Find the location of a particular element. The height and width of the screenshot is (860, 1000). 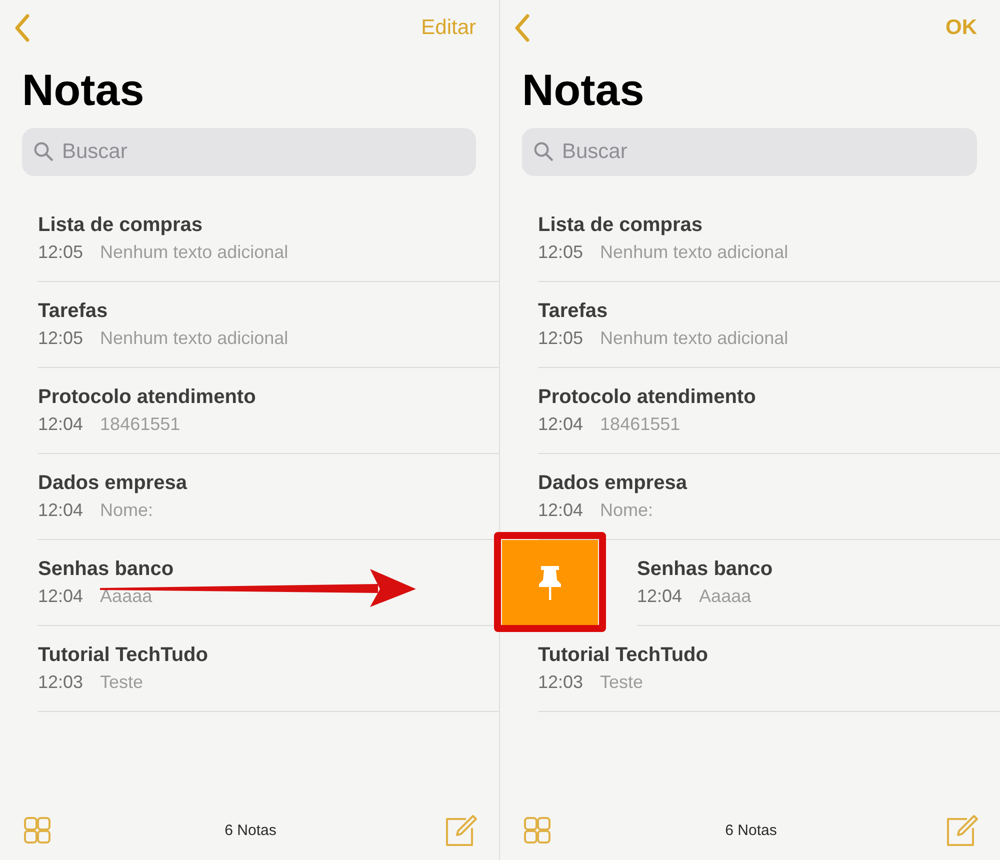

pin-button is located at coordinates (550, 583).